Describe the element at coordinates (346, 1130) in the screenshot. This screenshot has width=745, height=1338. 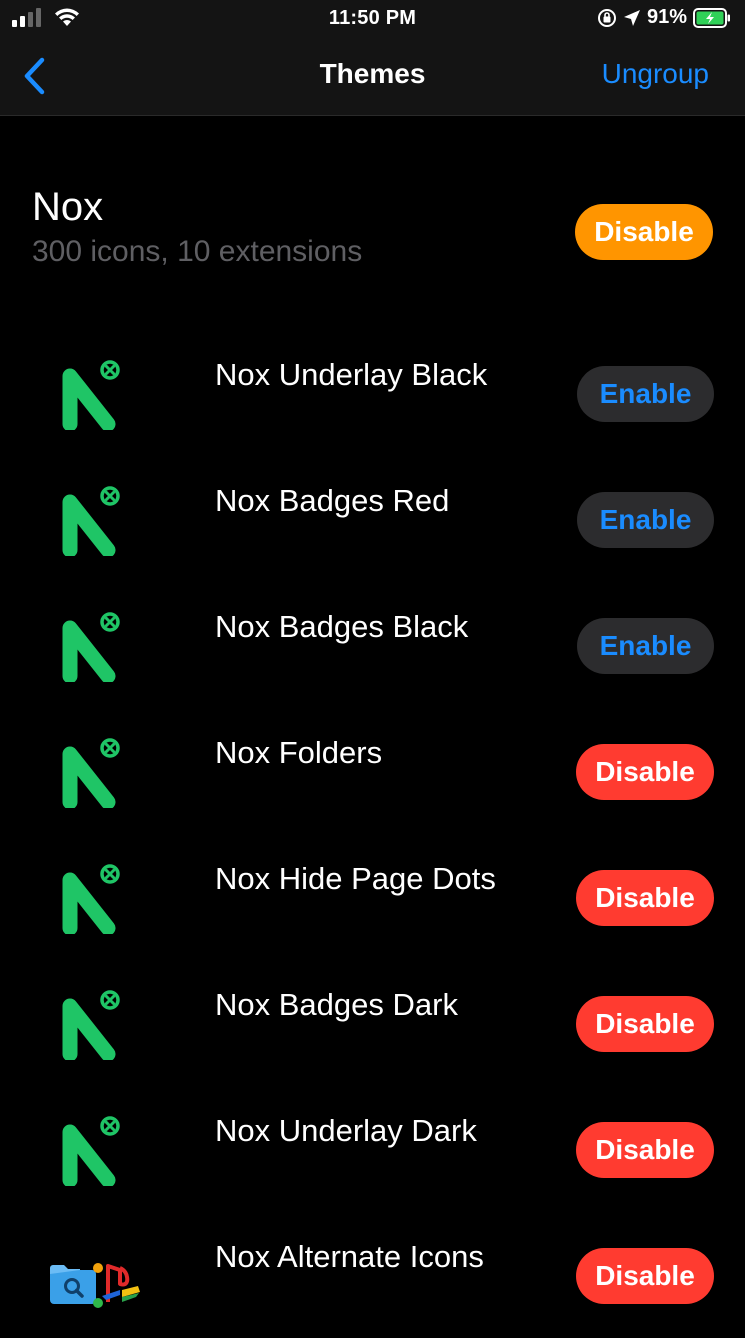
I see `theme-name: Nox Underlay Dark` at that location.